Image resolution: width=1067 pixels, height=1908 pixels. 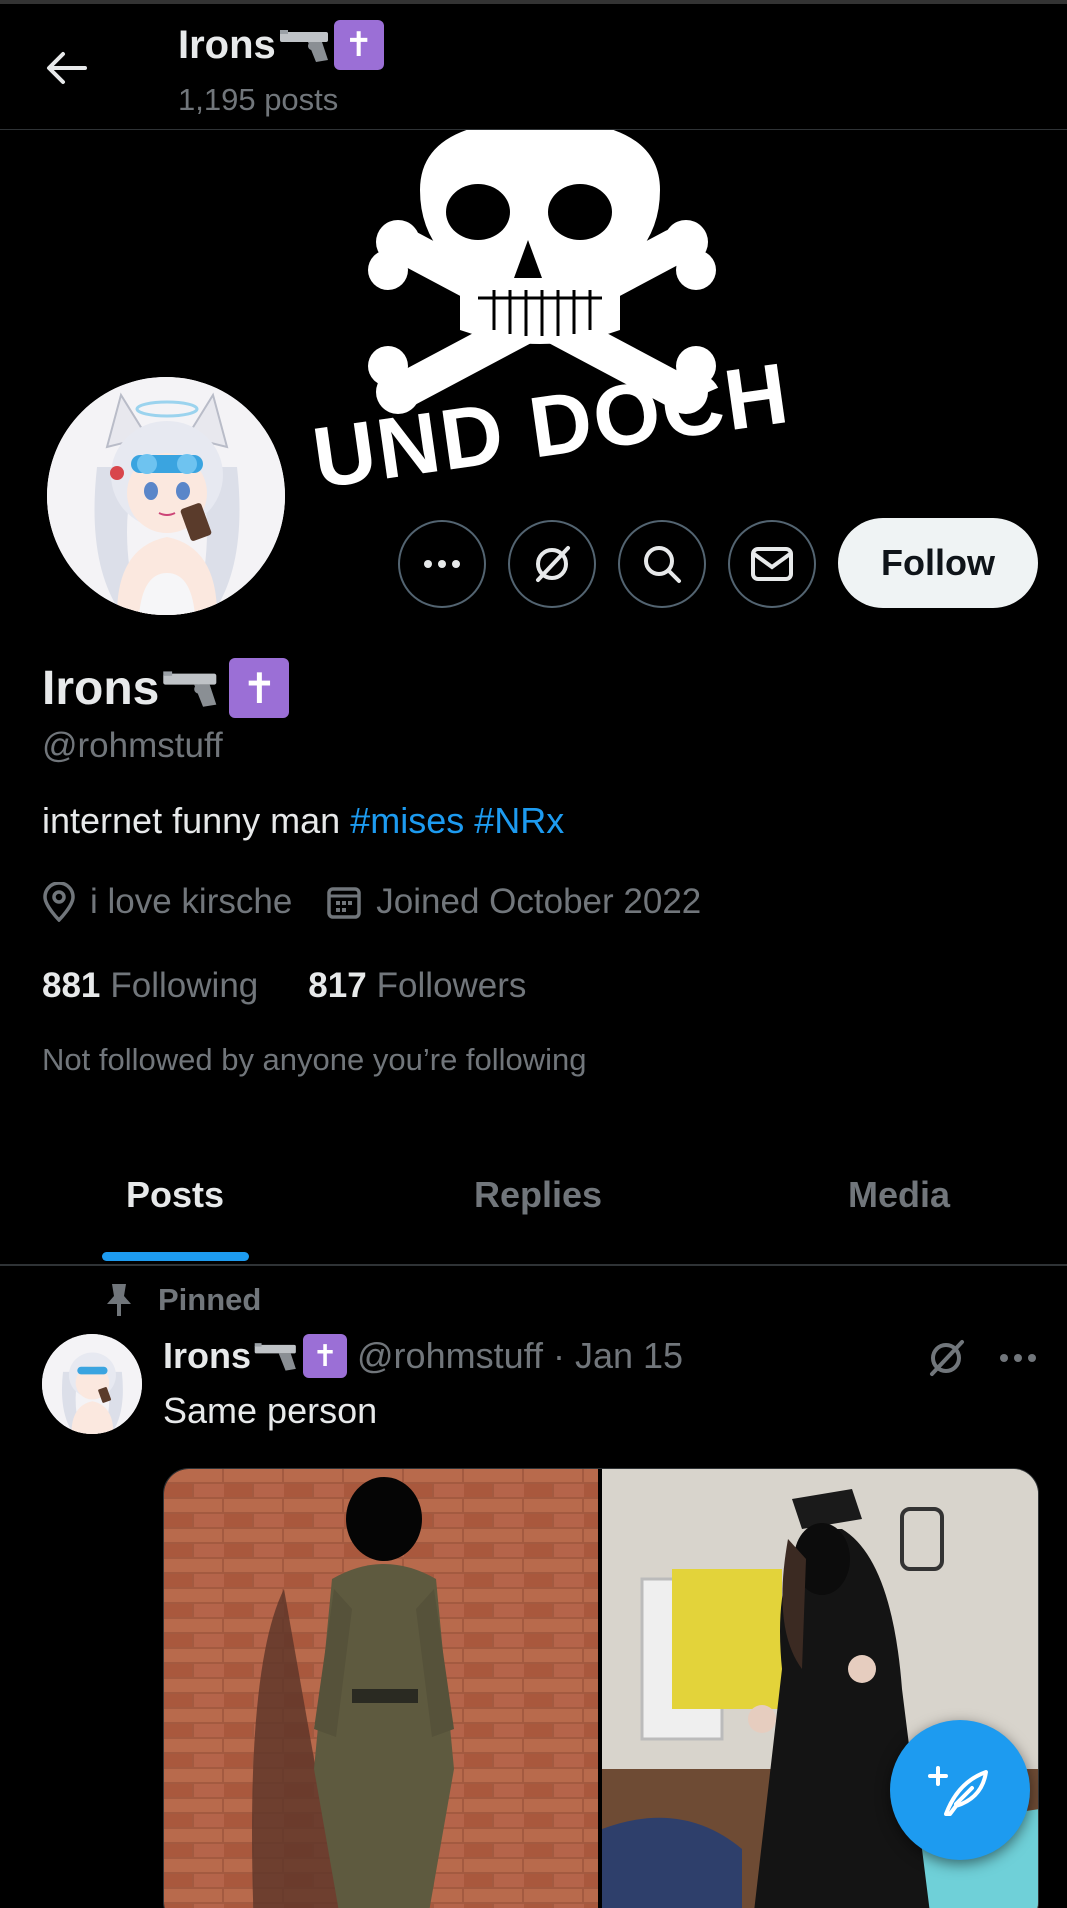 I want to click on not-followed-note: Not followed by anyone you’re following, so click(x=314, y=1059).